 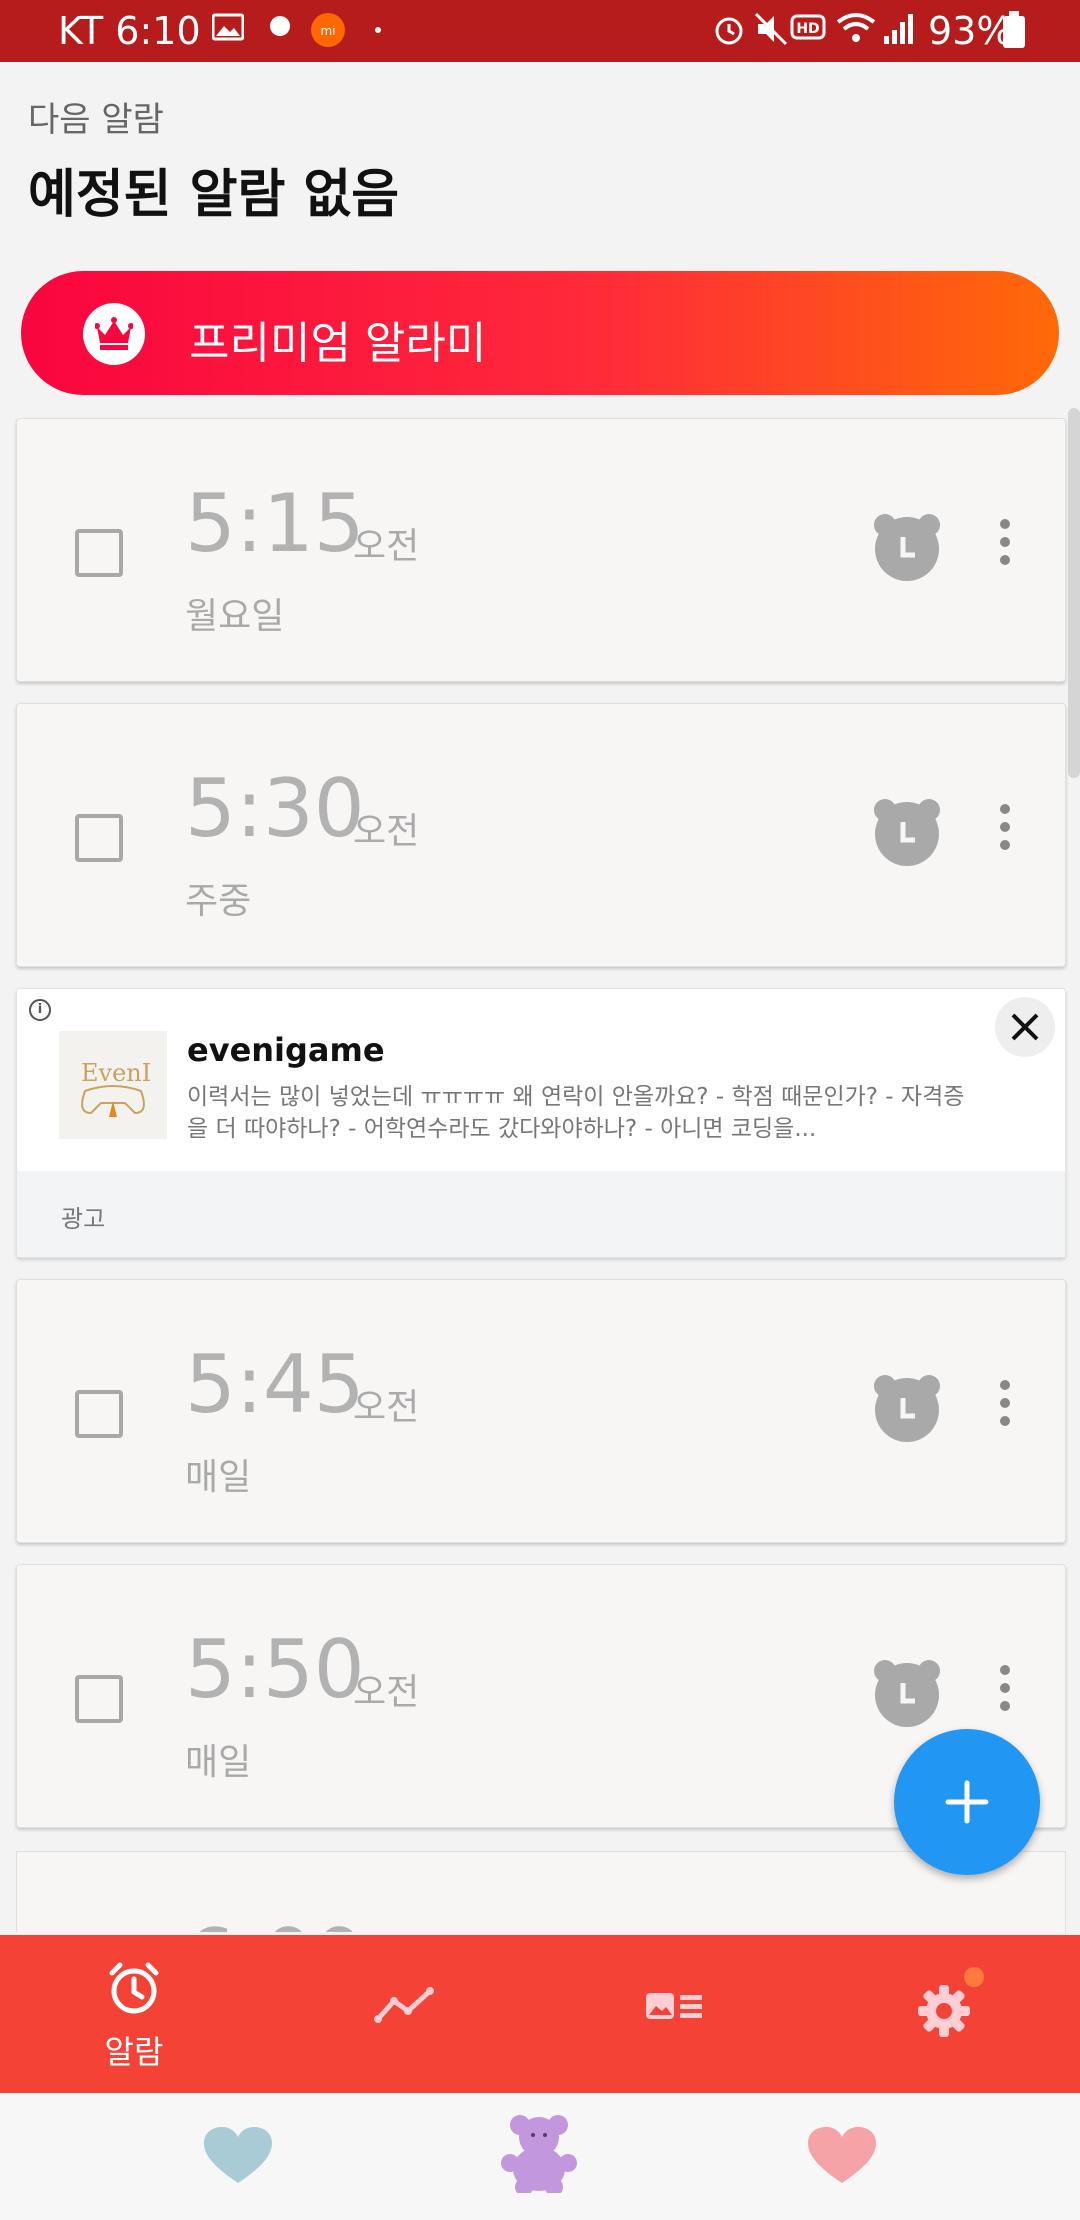 I want to click on svg-text: HD, so click(x=807, y=29).